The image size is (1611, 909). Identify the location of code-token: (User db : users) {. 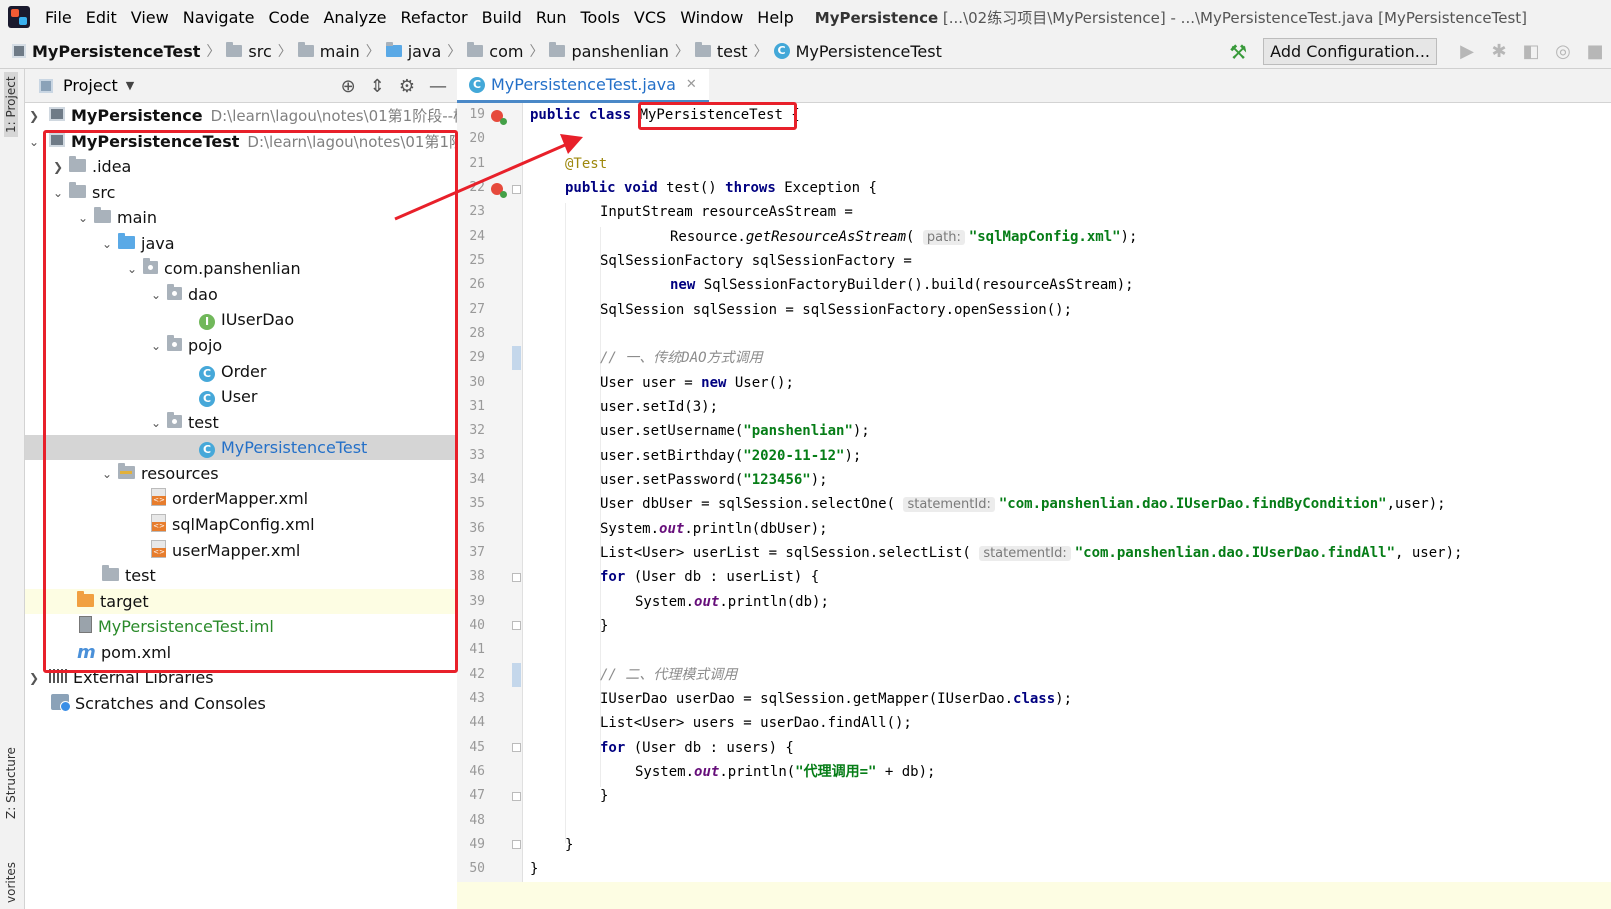
(713, 748).